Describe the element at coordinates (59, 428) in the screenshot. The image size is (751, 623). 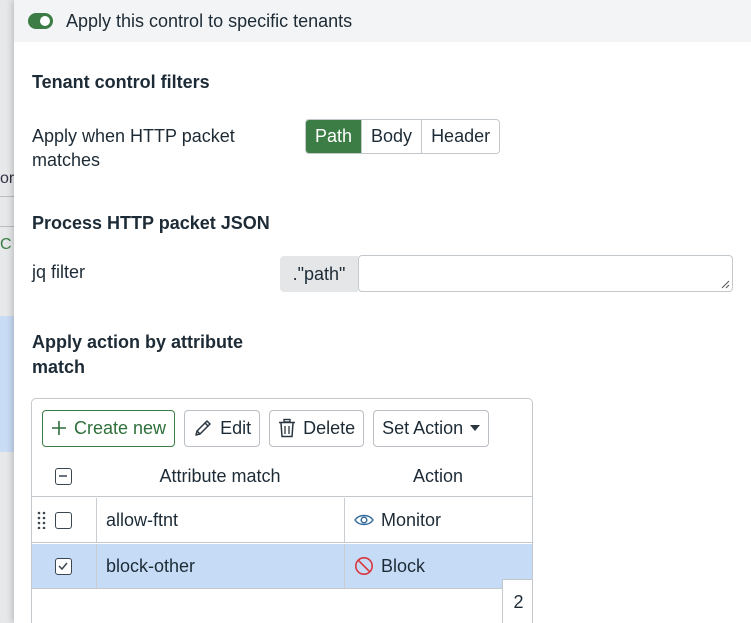
I see `plus-icon` at that location.